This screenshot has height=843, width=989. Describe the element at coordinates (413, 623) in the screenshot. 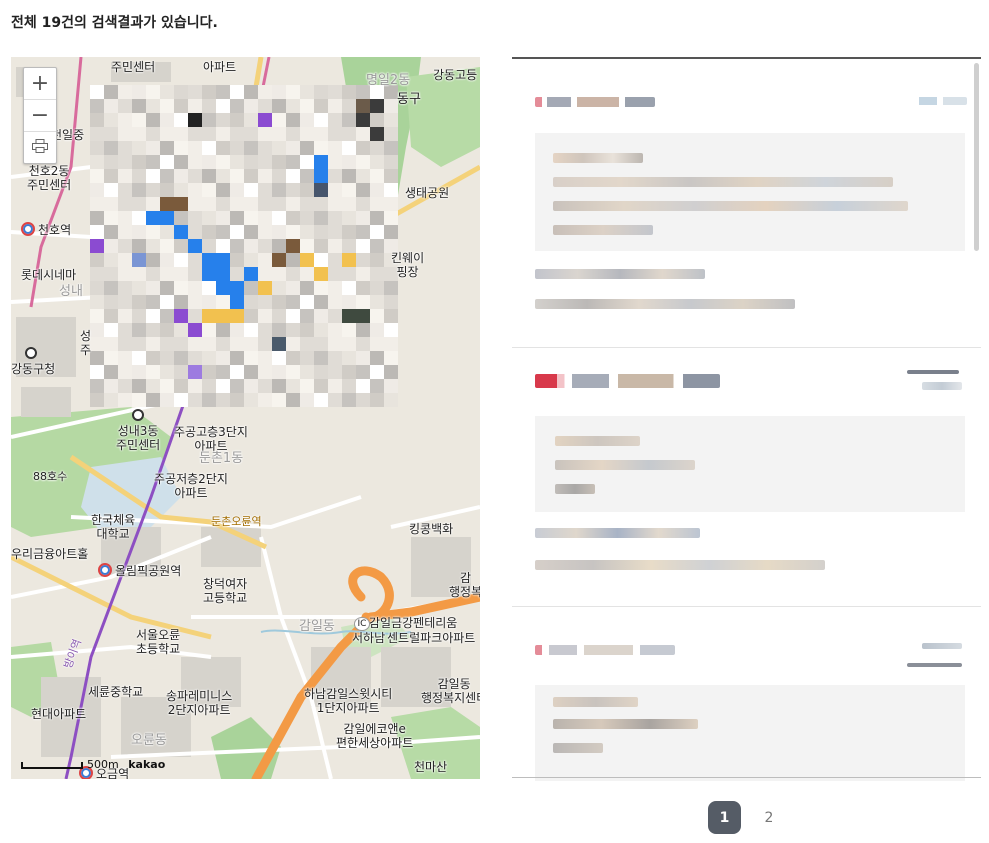

I see `map-label: 감일금강펜테리움` at that location.